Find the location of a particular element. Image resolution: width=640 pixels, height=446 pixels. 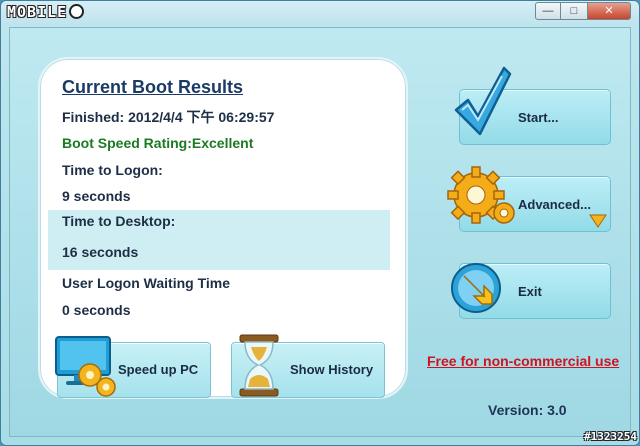

finished-text: Finished: 2012/4/4 下午 06:29:57 is located at coordinates (168, 117).